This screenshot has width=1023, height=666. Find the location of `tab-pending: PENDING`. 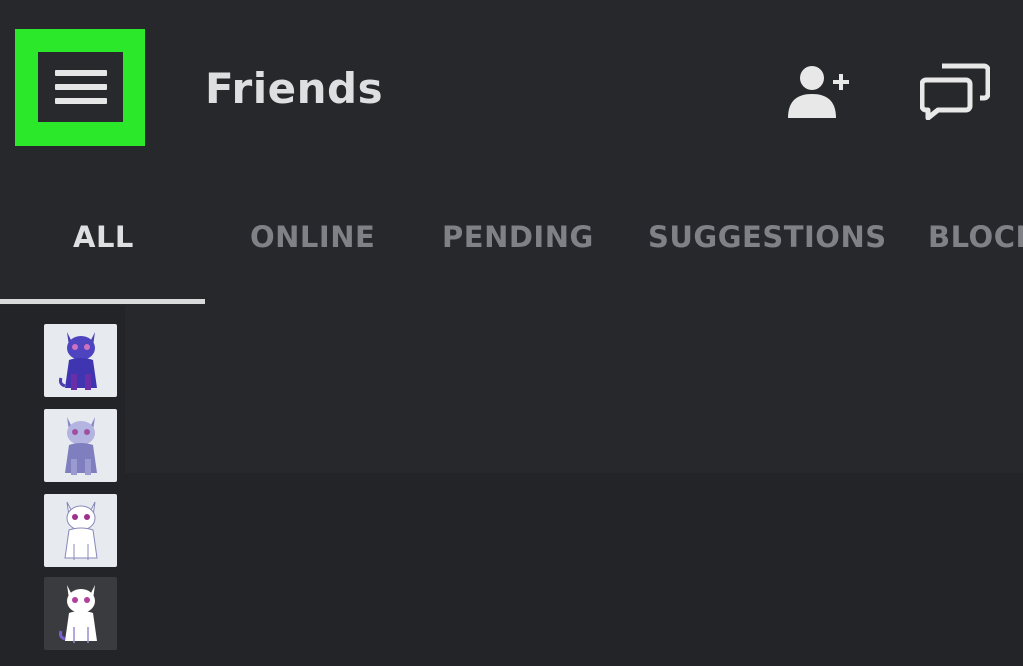

tab-pending: PENDING is located at coordinates (518, 237).